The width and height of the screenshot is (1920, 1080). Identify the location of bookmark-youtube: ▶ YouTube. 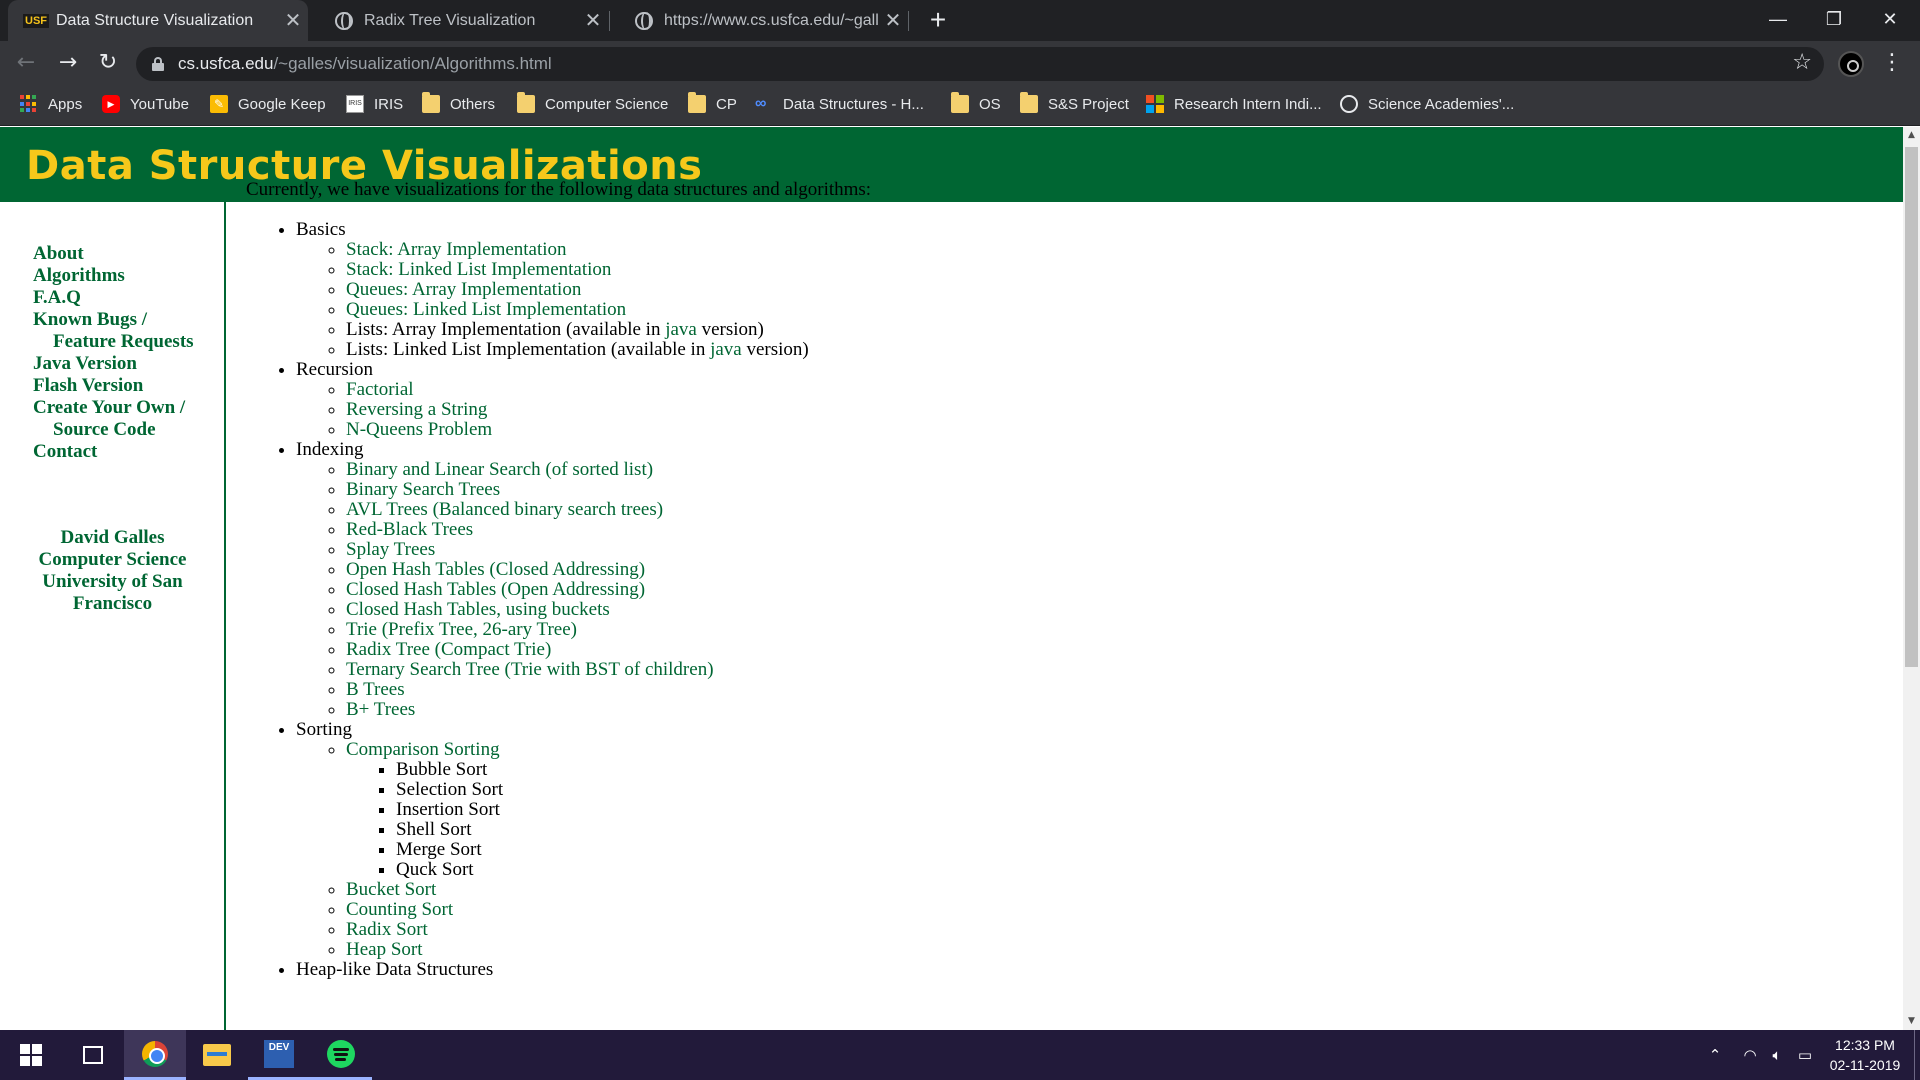
(145, 104).